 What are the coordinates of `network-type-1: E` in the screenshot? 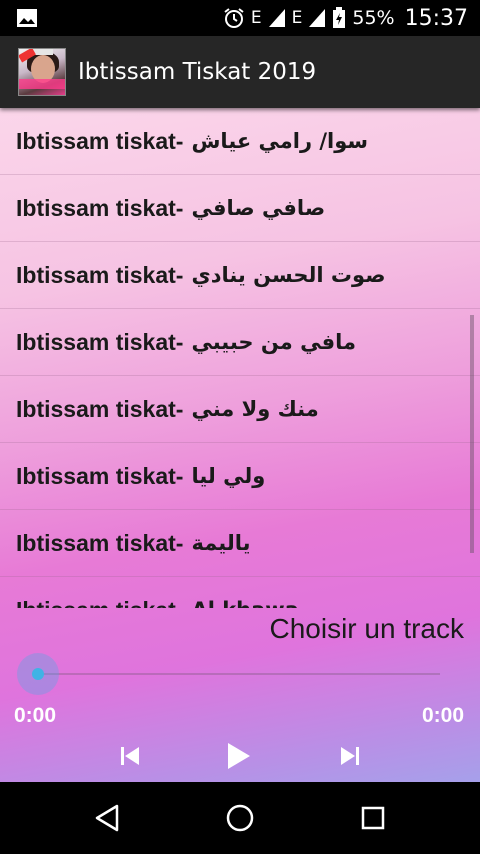 It's located at (256, 18).